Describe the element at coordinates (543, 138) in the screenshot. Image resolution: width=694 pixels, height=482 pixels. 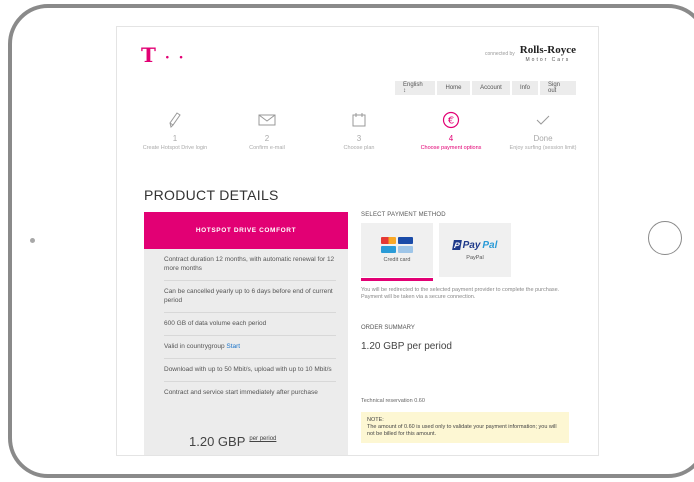
I see `step-number: Done` at that location.